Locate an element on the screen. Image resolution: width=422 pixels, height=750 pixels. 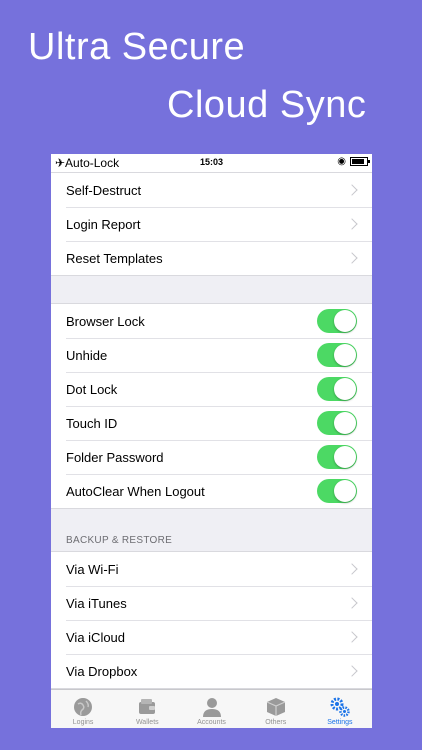
tab-others: Others is located at coordinates (276, 709).